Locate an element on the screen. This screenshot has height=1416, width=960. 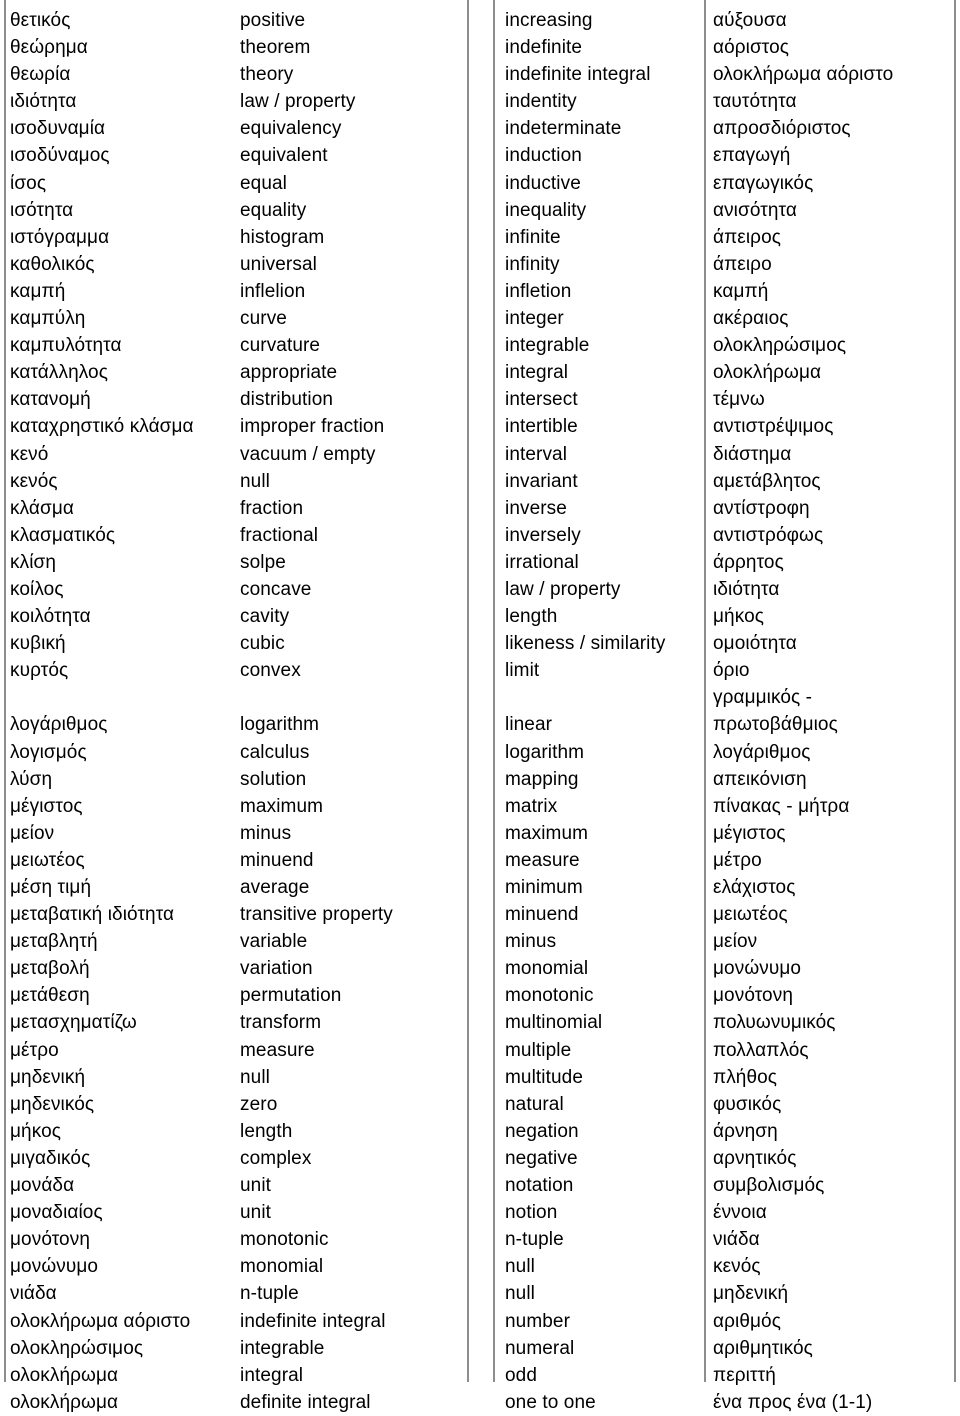
glossary-entry: ολοκλήρωμα definite integral is located at coordinates (234, 1402).